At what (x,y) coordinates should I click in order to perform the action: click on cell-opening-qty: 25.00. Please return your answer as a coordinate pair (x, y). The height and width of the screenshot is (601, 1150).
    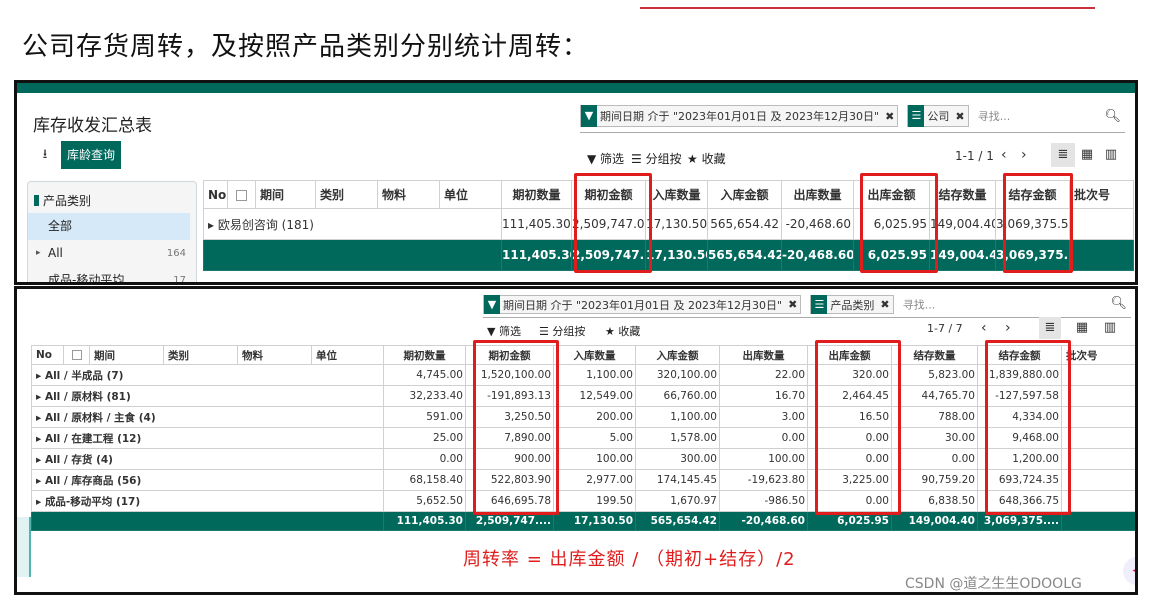
    Looking at the image, I should click on (424, 438).